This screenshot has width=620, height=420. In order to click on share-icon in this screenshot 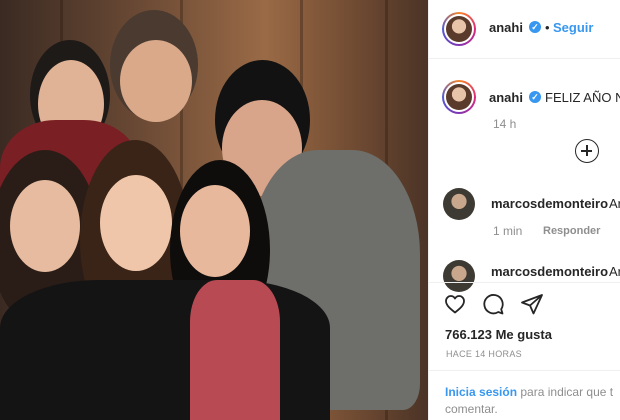, I will do `click(532, 304)`.